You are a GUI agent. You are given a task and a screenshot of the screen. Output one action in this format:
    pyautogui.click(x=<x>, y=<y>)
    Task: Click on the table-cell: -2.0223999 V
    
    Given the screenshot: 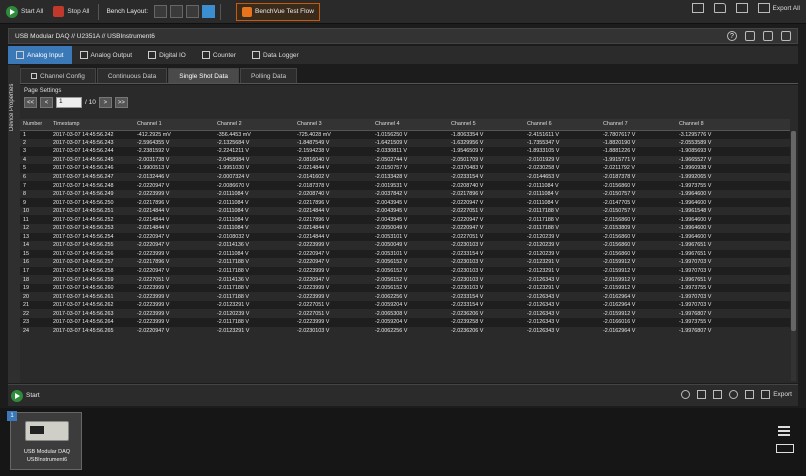 What is the action you would take?
    pyautogui.click(x=174, y=322)
    